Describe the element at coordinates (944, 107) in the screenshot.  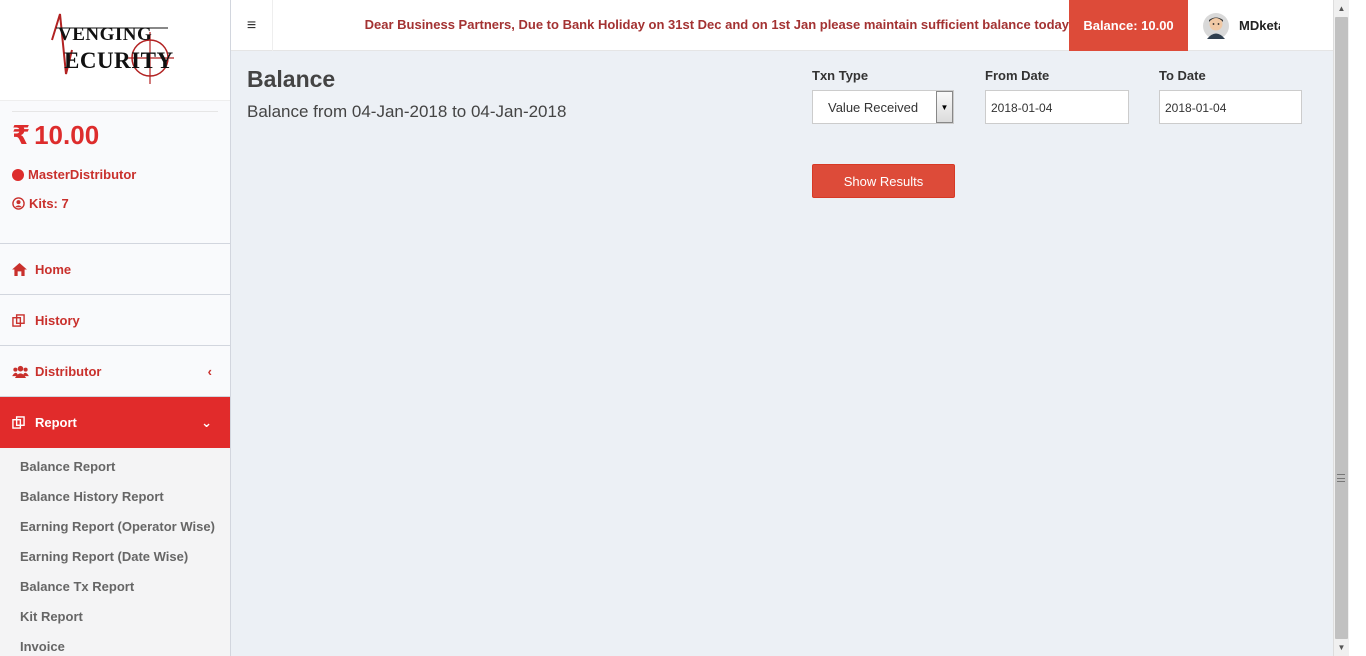
I see `dropdown-arrow-icon: ▼` at that location.